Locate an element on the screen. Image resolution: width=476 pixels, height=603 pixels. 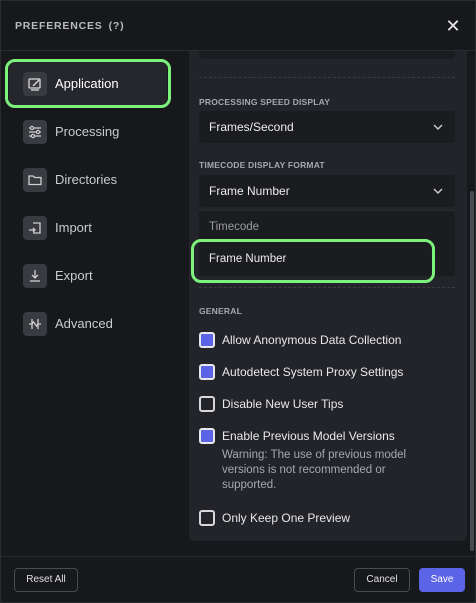
advanced-icon is located at coordinates (35, 324).